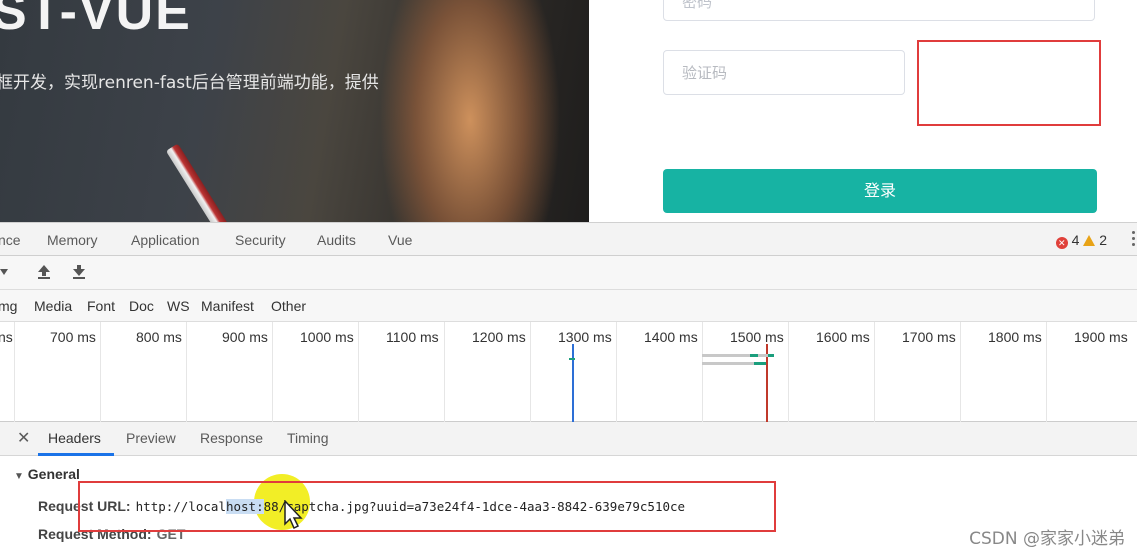 Image resolution: width=1137 pixels, height=554 pixels. What do you see at coordinates (96, 20) in the screenshot?
I see `hero-title: ST-VUE` at bounding box center [96, 20].